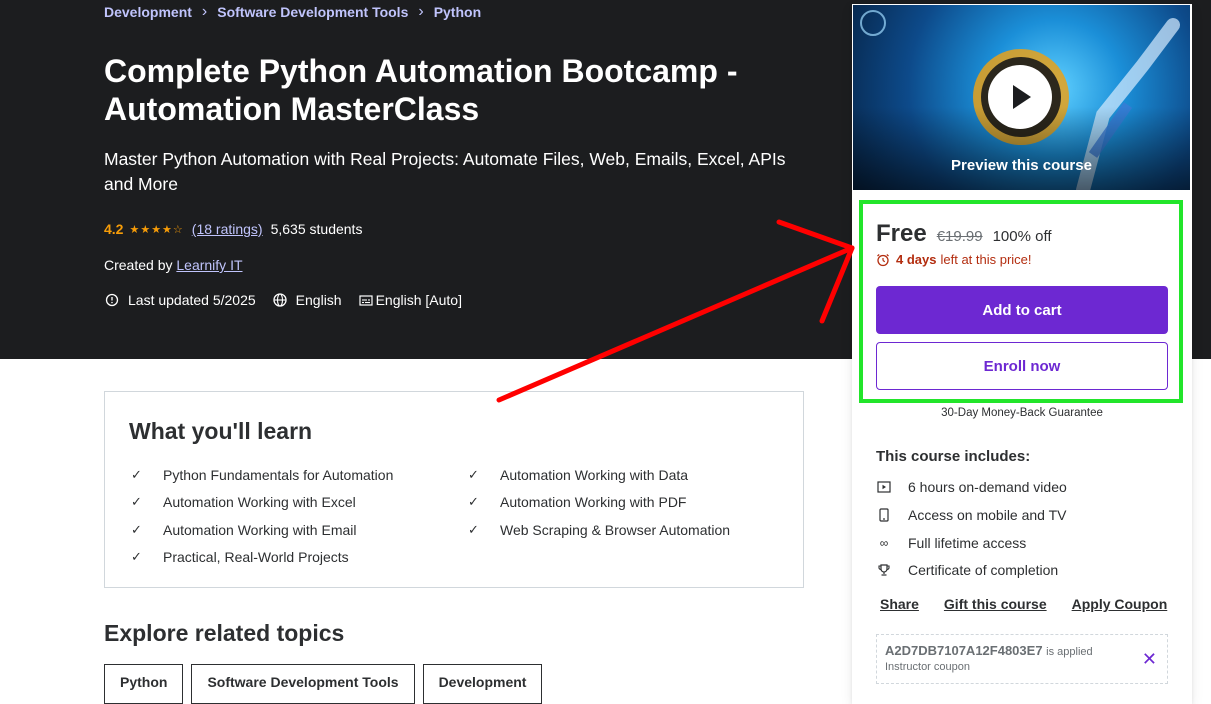  I want to click on learn-item: ✓ Automation Working with Excel, so click(243, 502).